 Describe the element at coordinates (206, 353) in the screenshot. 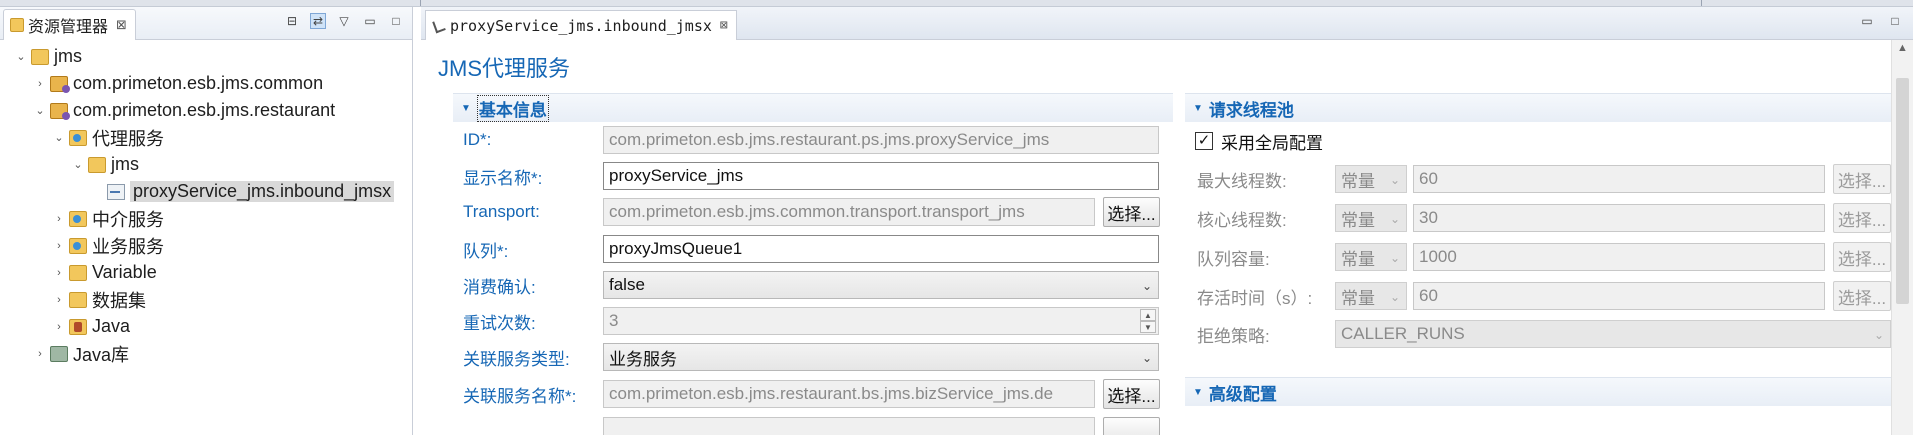

I see `tree-item: › Java库` at that location.